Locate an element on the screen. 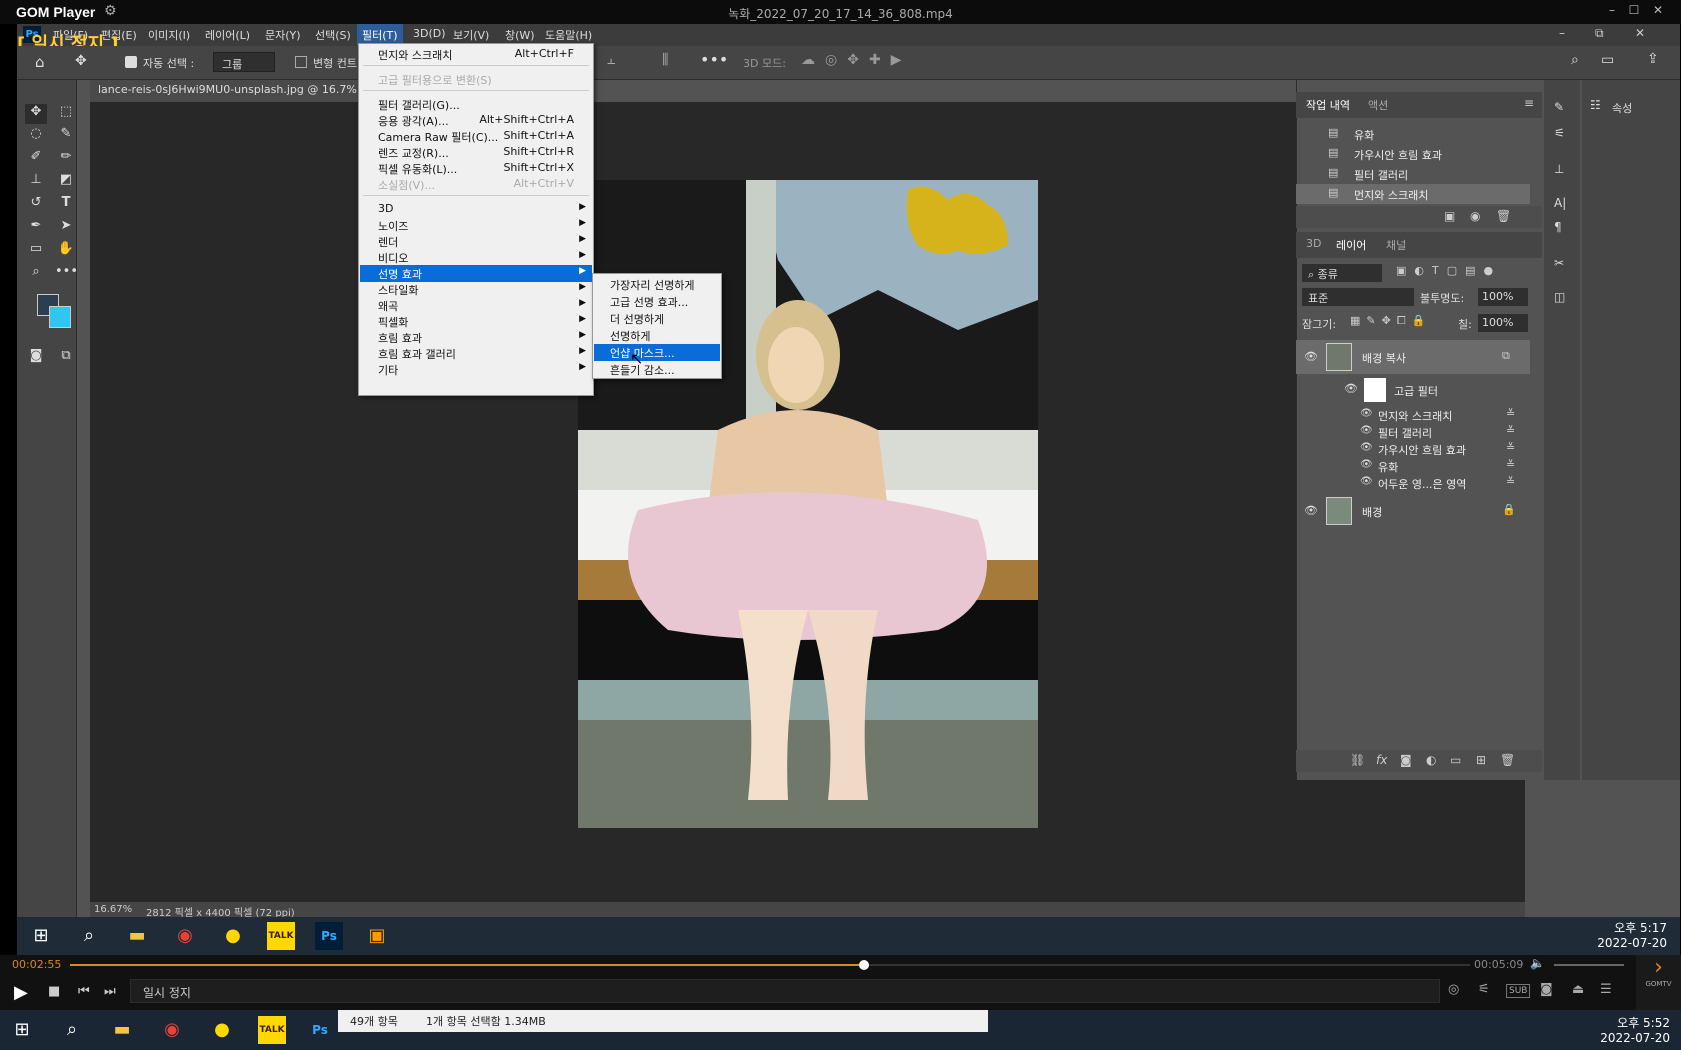 This screenshot has height=1050, width=1681. folder-icon: ▭ is located at coordinates (1455, 760).